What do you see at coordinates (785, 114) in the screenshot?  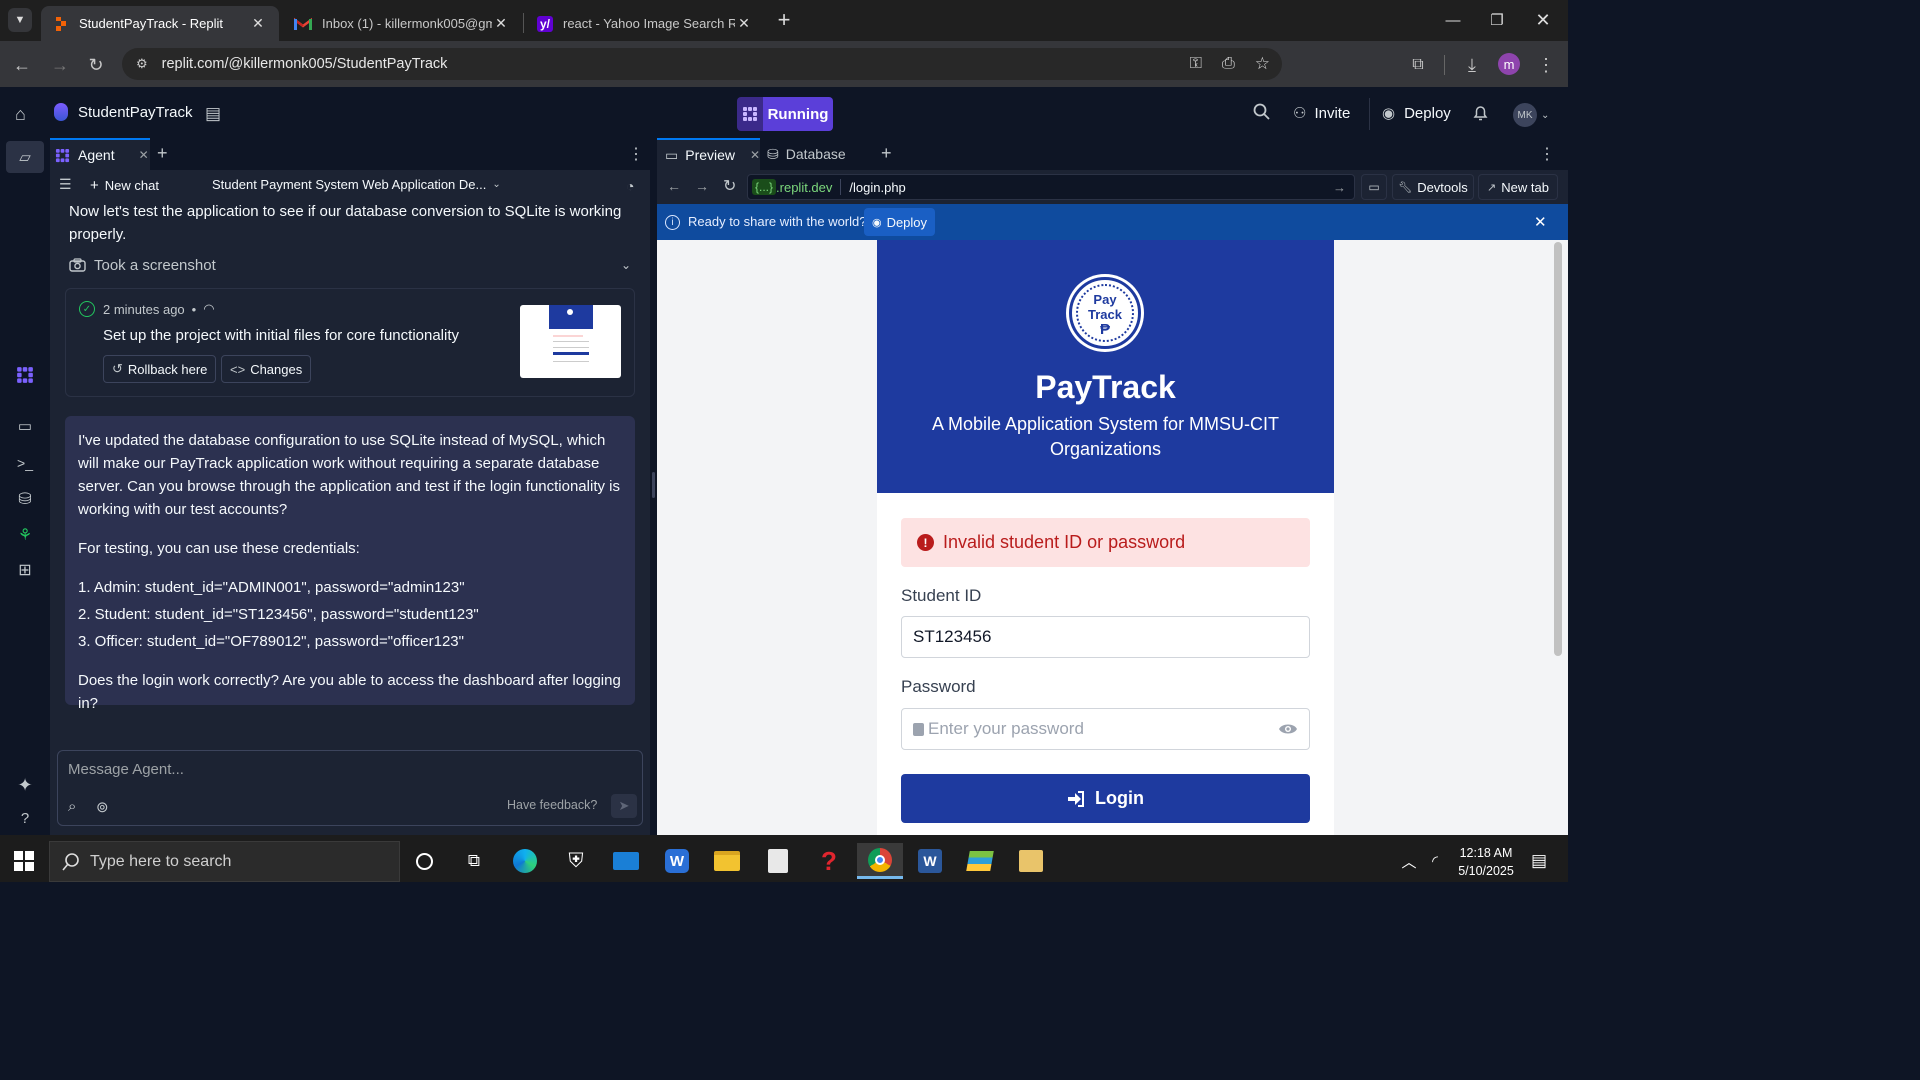 I see `run-button: Running` at bounding box center [785, 114].